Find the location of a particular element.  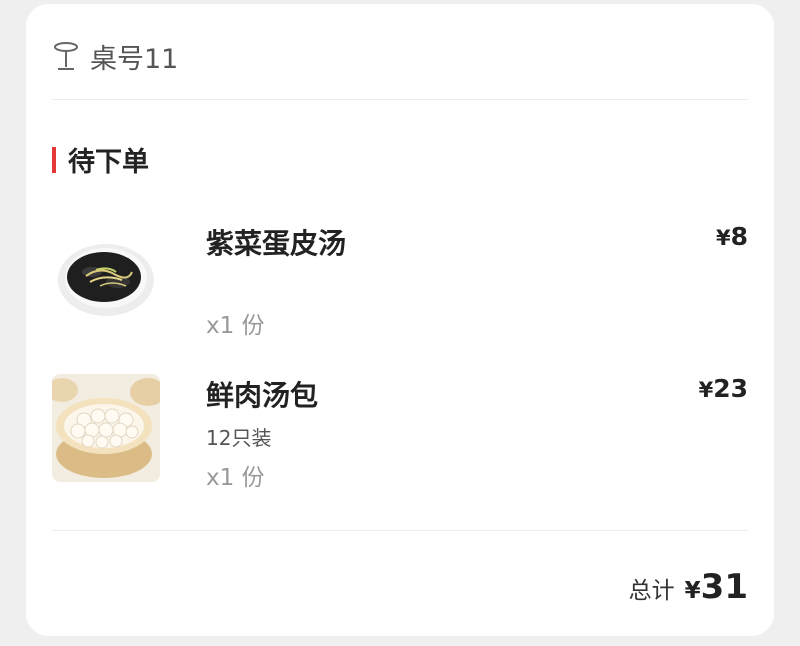

table-icon is located at coordinates (66, 55).